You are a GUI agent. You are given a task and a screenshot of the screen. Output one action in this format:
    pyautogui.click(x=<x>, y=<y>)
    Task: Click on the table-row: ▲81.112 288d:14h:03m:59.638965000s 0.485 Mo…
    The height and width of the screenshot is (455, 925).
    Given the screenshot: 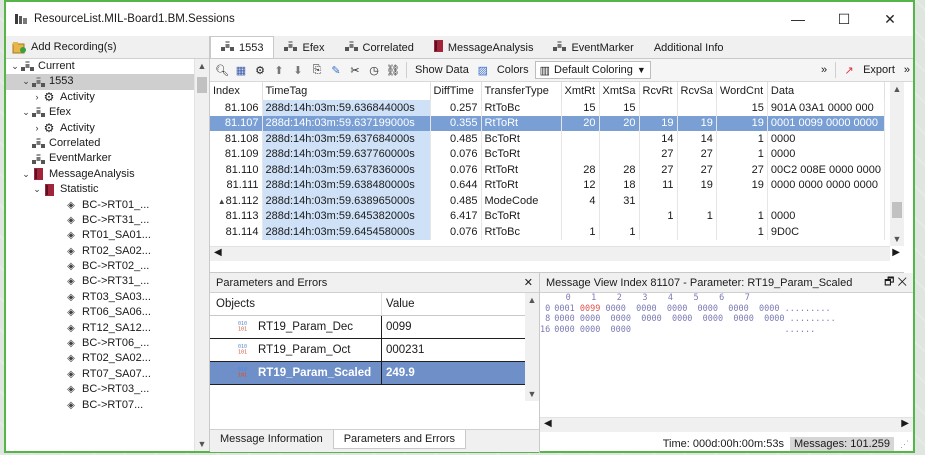 What is the action you would take?
    pyautogui.click(x=548, y=201)
    